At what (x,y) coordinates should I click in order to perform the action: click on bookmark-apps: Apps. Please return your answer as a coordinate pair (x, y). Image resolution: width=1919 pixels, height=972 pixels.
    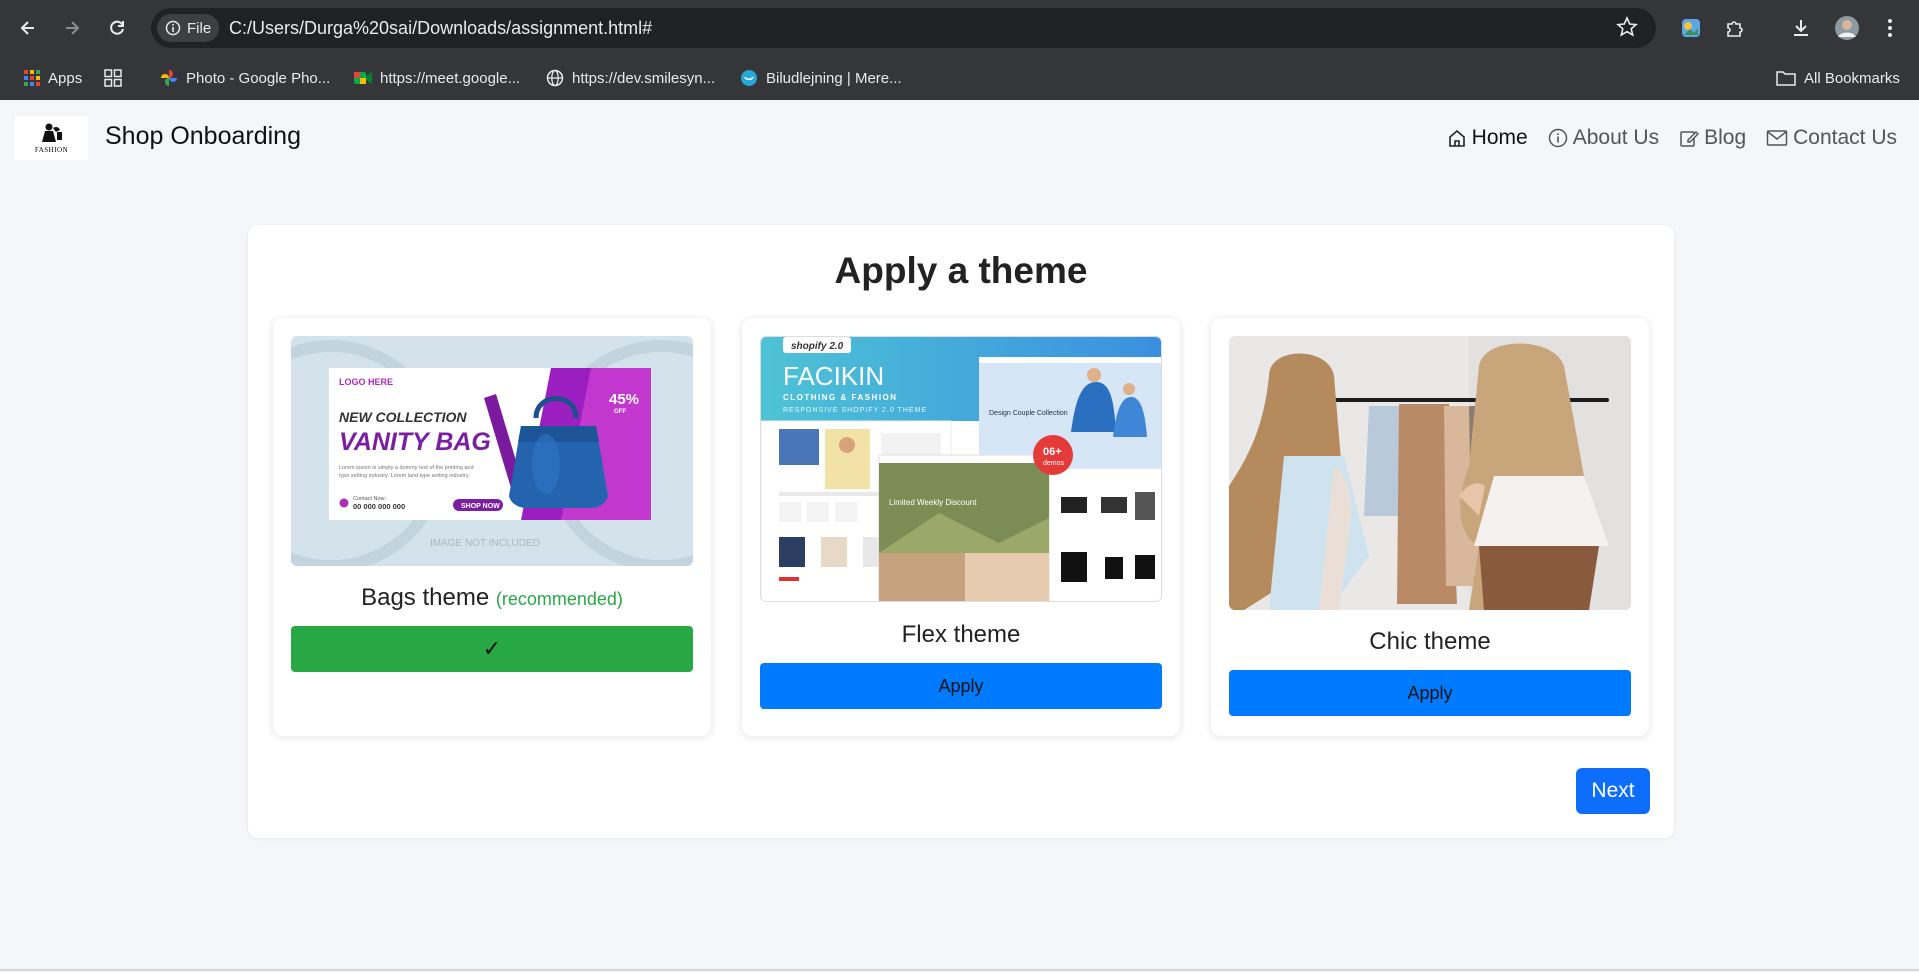
    Looking at the image, I should click on (53, 78).